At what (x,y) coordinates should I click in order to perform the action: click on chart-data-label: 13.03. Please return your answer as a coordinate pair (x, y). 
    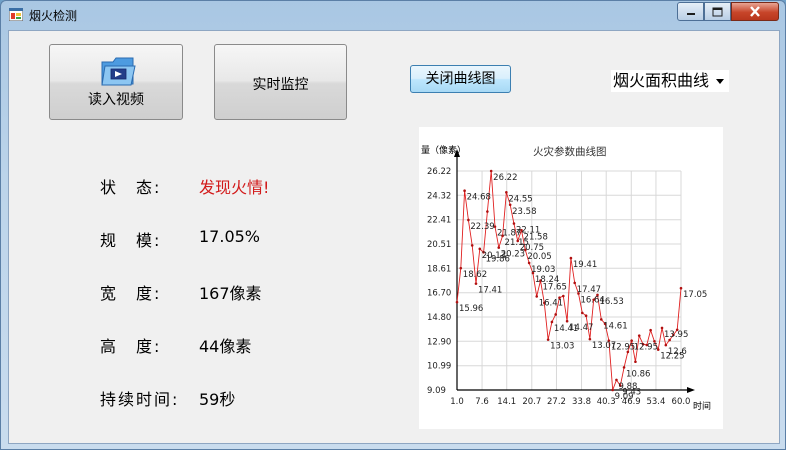
    Looking at the image, I should click on (562, 347).